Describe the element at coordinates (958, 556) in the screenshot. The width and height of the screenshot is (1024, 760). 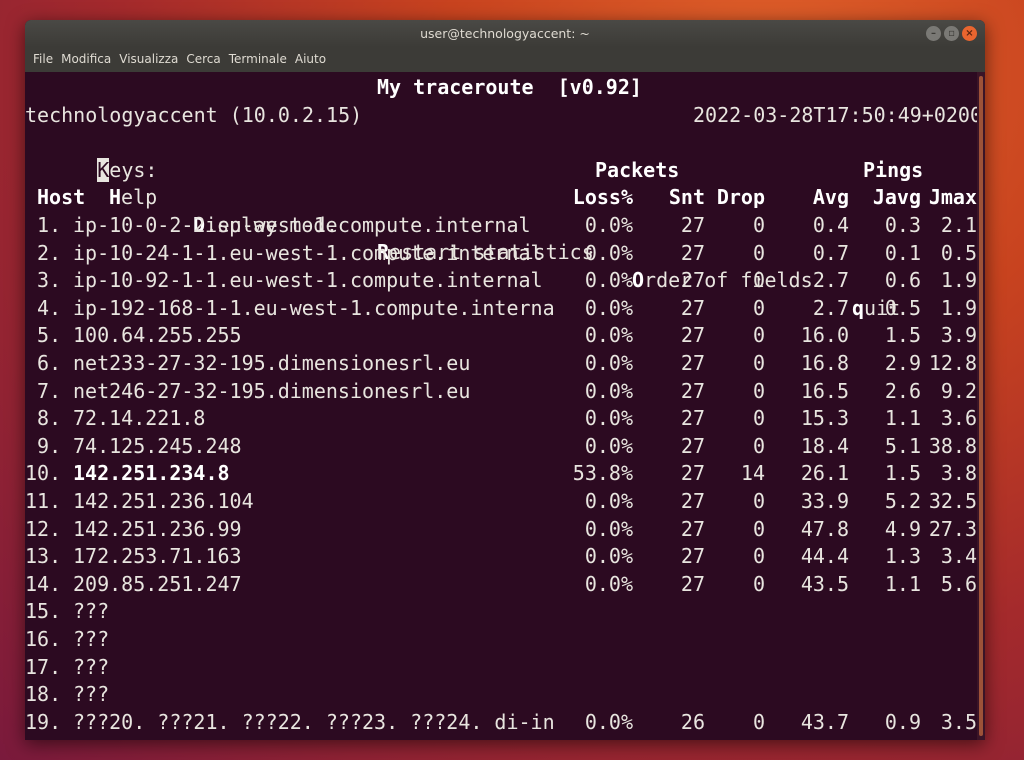
I see `jmax-cell: 3.4` at that location.